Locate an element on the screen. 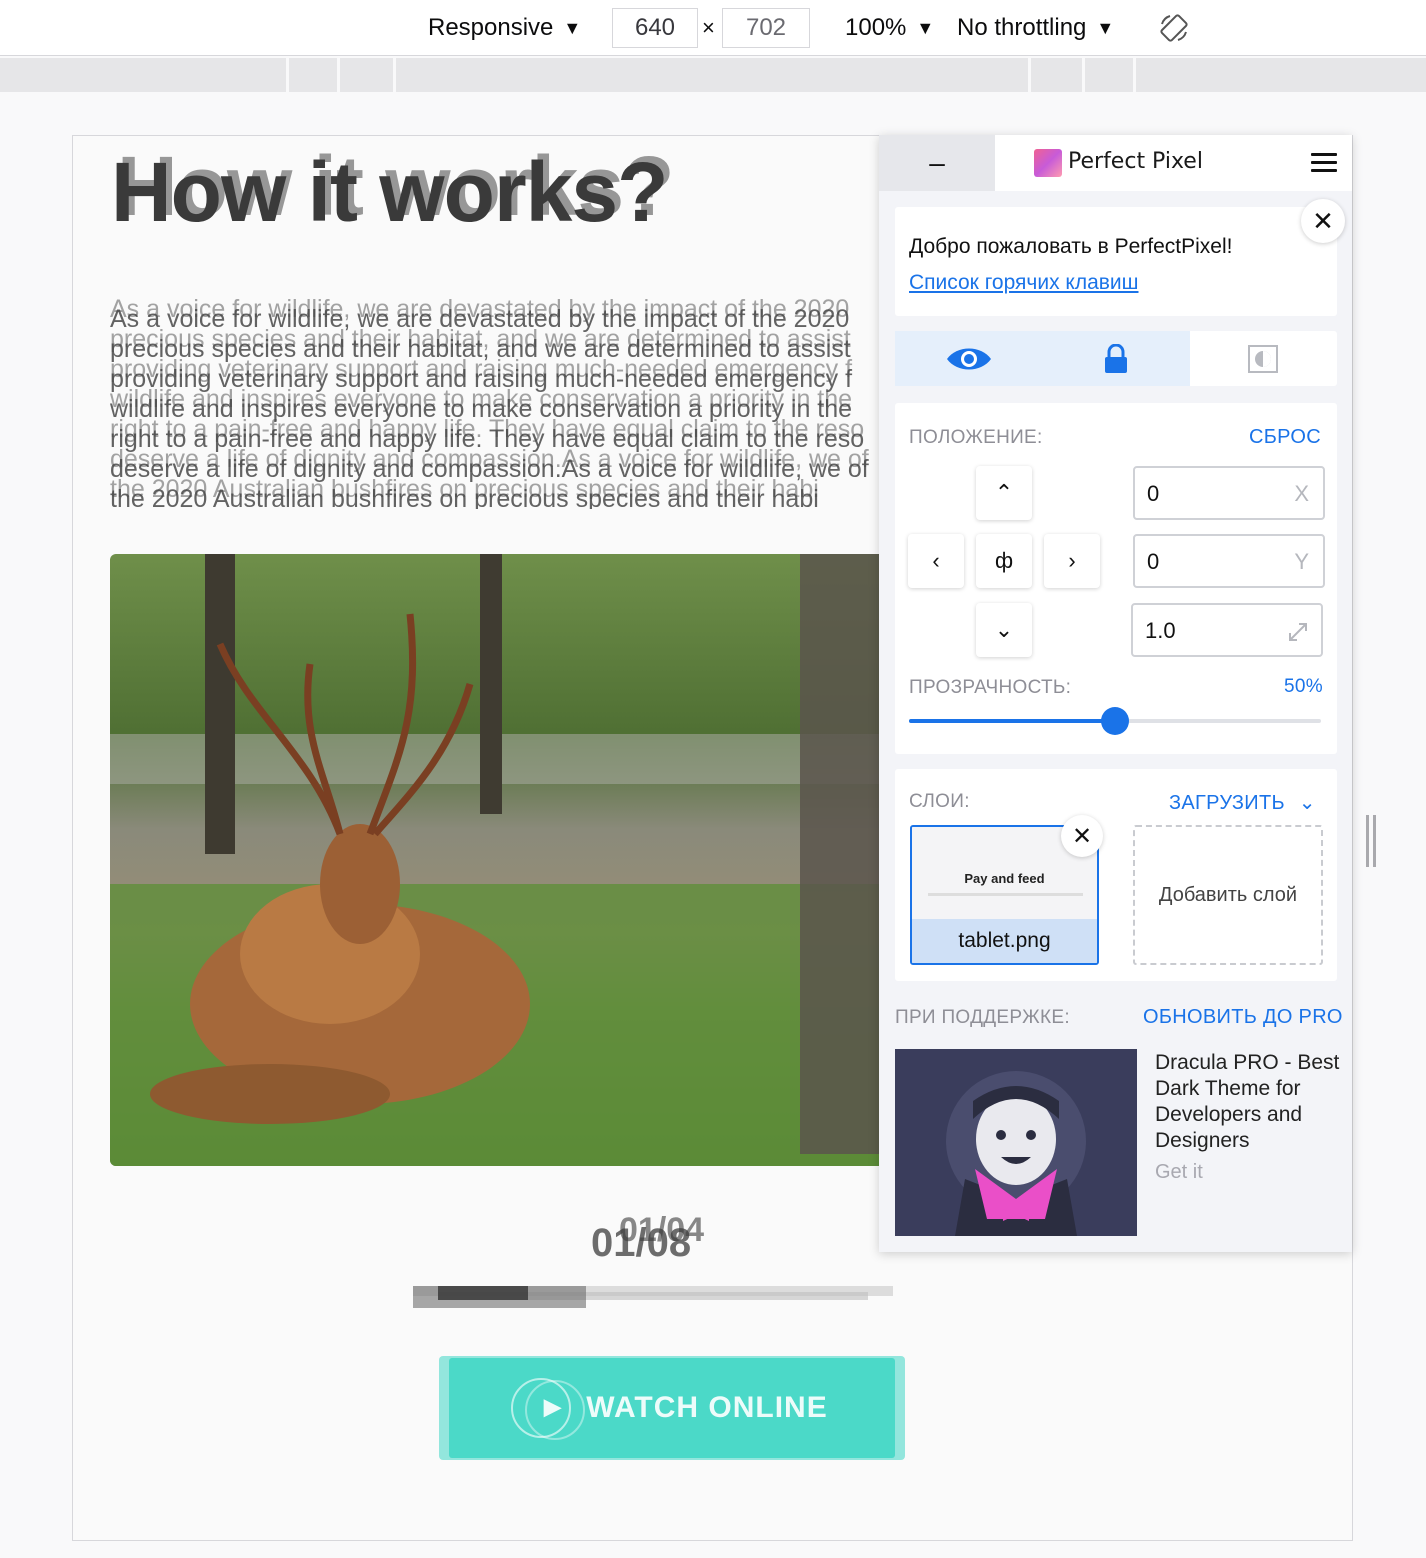 The height and width of the screenshot is (1558, 1426). resize-handle is located at coordinates (1371, 841).